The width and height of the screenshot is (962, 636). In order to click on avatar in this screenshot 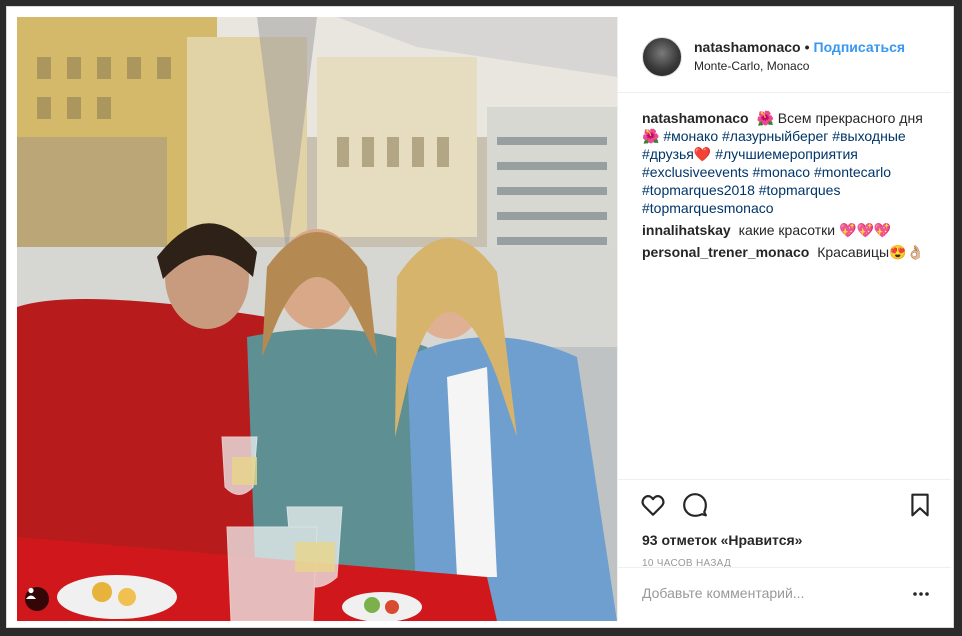, I will do `click(662, 57)`.